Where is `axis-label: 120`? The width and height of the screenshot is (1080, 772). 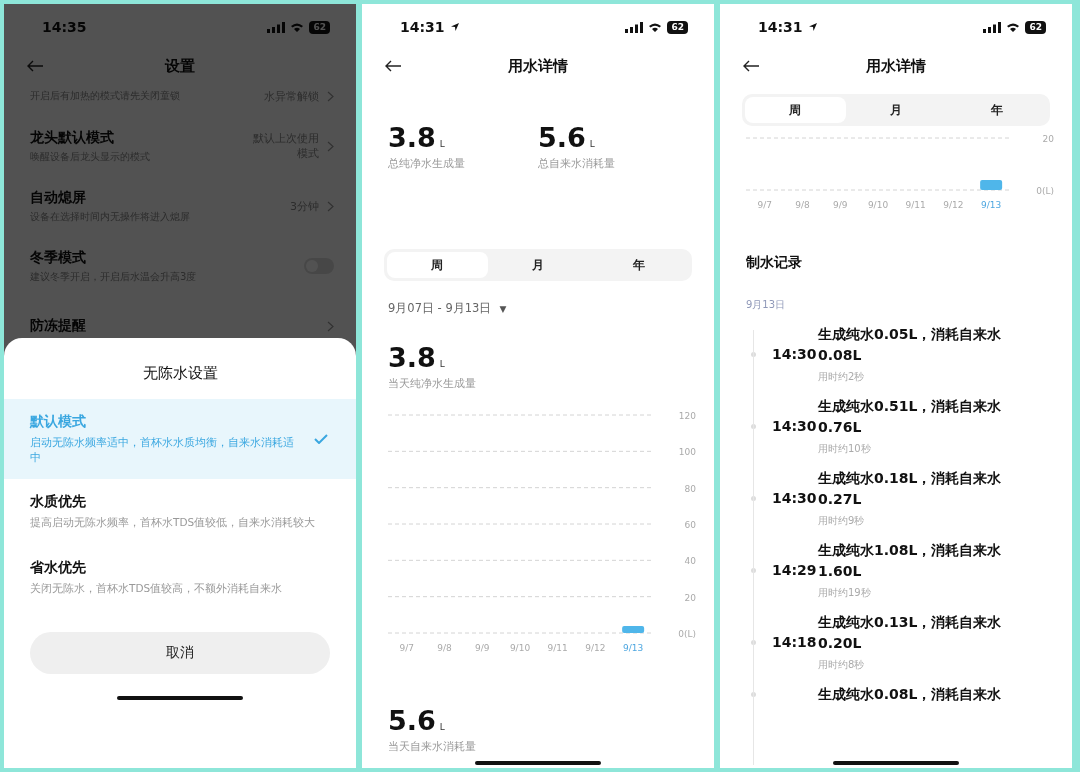
axis-label: 120 is located at coordinates (687, 416).